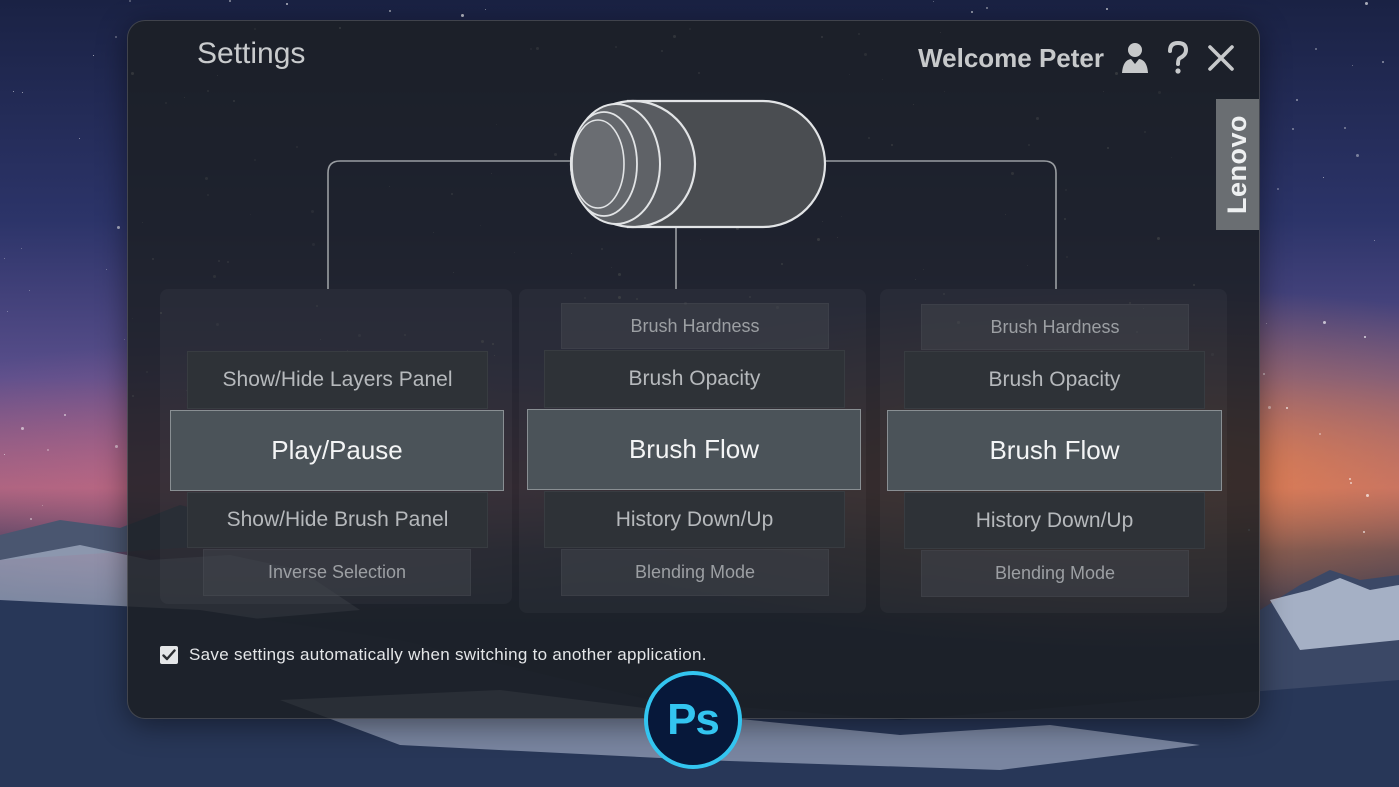 The width and height of the screenshot is (1399, 787). I want to click on window-title: Settings, so click(251, 53).